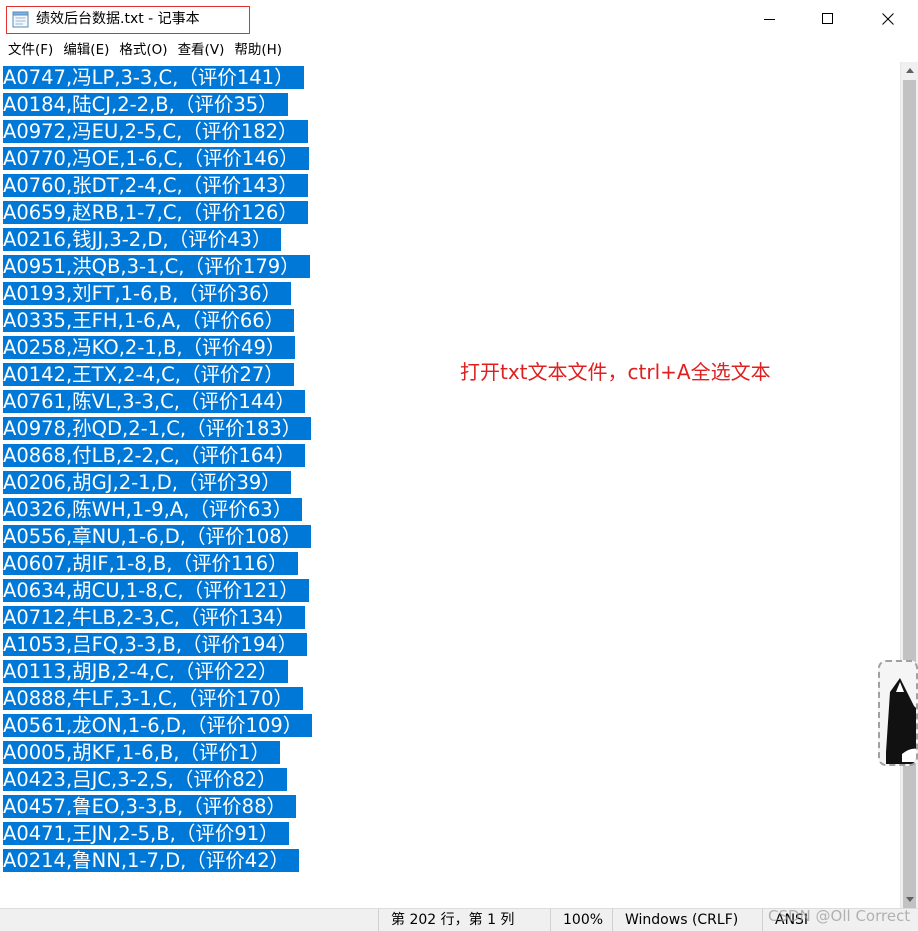  What do you see at coordinates (145, 104) in the screenshot?
I see `selected-text: A0184,陆CJ,2-2,B,（评价35）` at bounding box center [145, 104].